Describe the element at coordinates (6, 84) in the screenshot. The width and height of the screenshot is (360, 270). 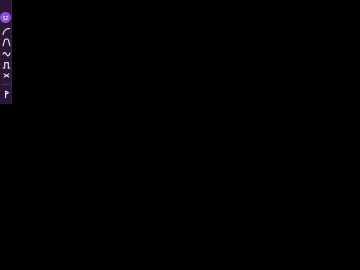
I see `toolbar-divider` at that location.